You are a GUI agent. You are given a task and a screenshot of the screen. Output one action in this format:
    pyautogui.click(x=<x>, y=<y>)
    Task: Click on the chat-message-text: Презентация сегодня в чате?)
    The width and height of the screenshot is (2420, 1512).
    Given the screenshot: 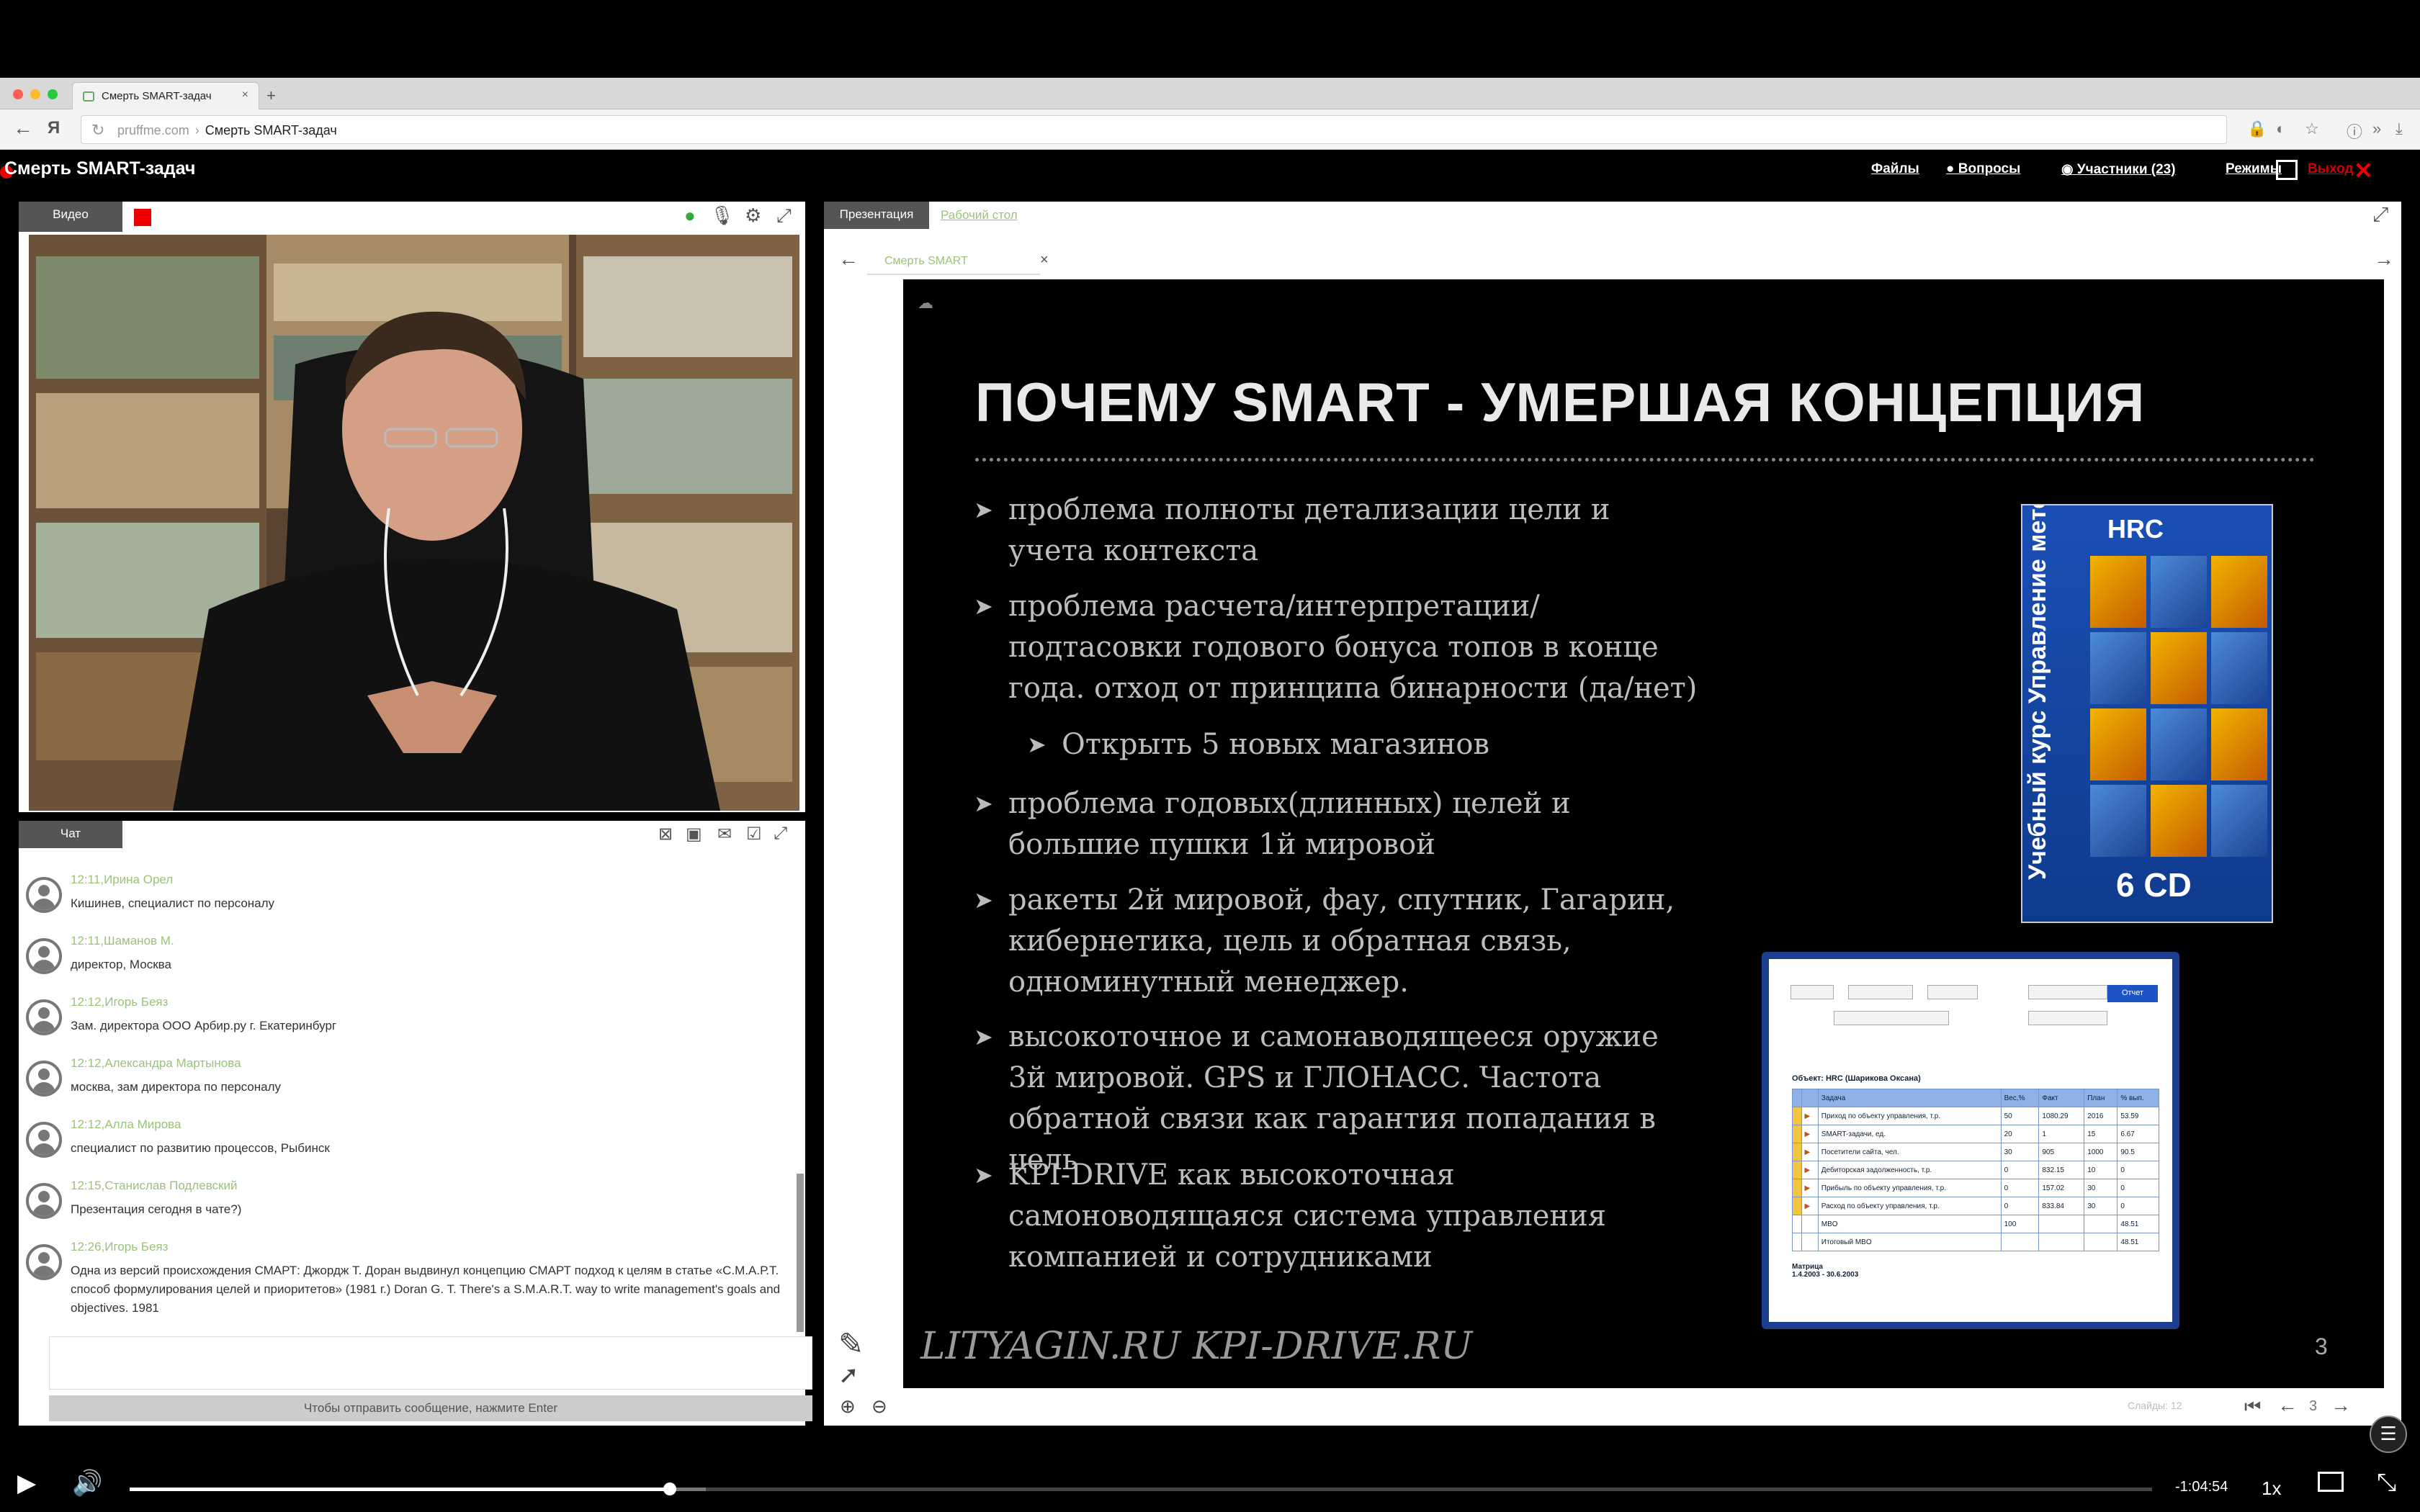 What is the action you would take?
    pyautogui.click(x=156, y=1209)
    